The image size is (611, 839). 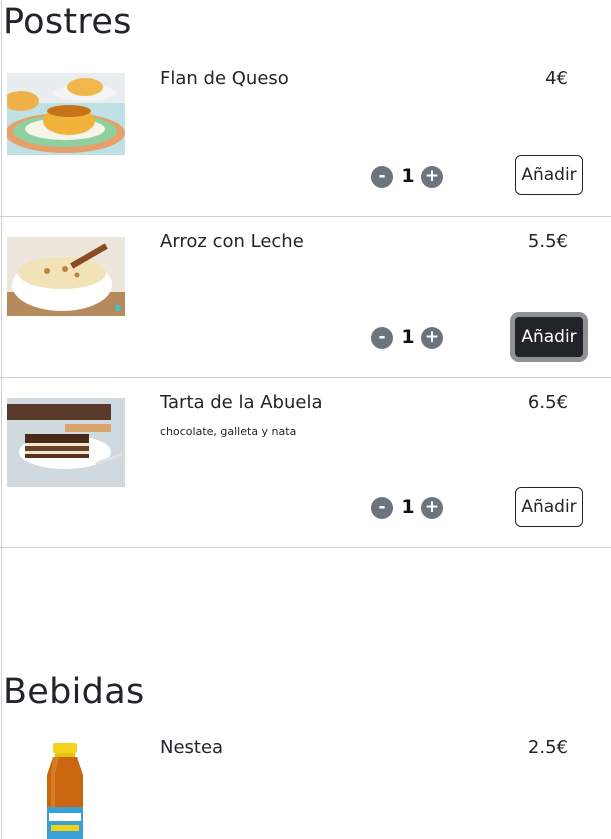 What do you see at coordinates (66, 276) in the screenshot?
I see `rice-pudding-image` at bounding box center [66, 276].